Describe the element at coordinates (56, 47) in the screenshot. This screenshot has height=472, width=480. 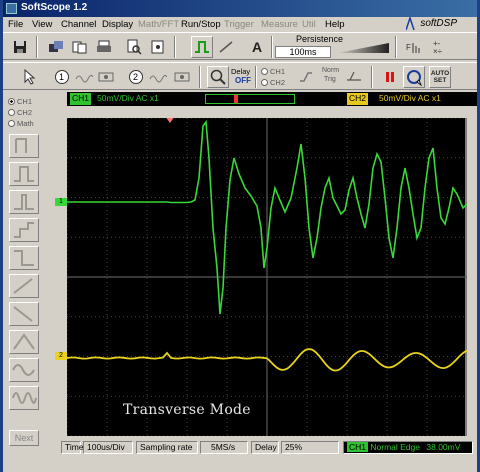
I see `open-settings-icon` at that location.